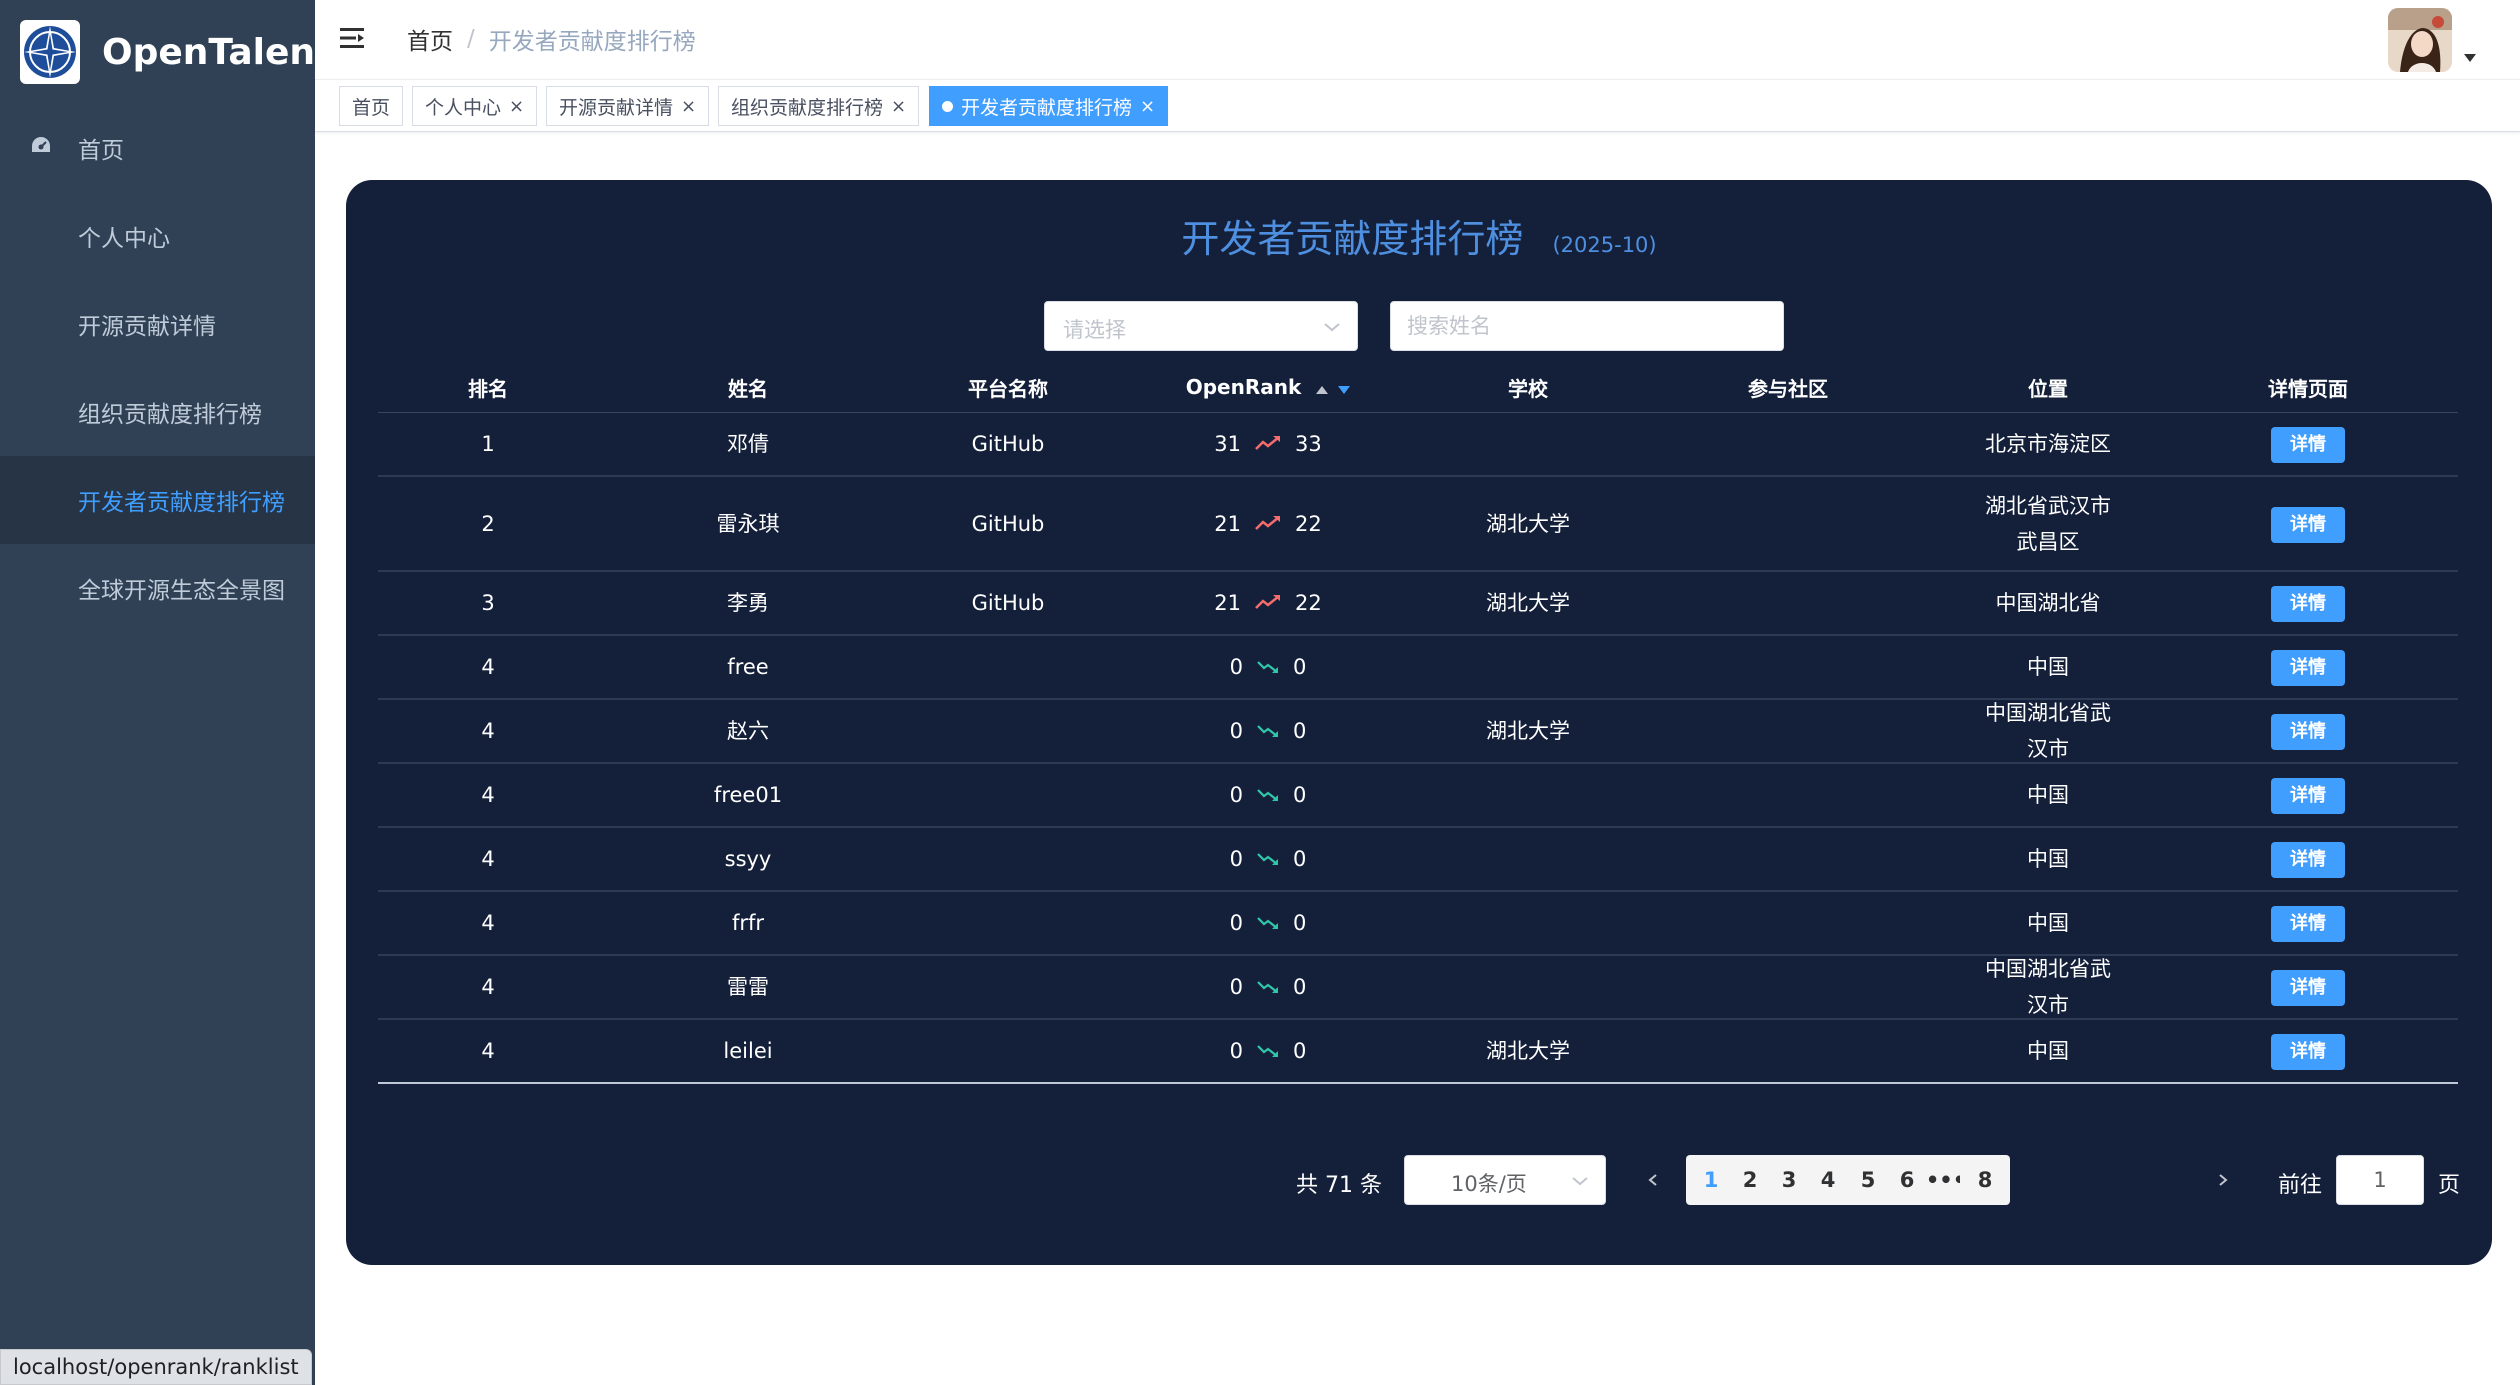  What do you see at coordinates (181, 503) in the screenshot?
I see `sidebar-item-label: 开发者贡献度排行榜` at bounding box center [181, 503].